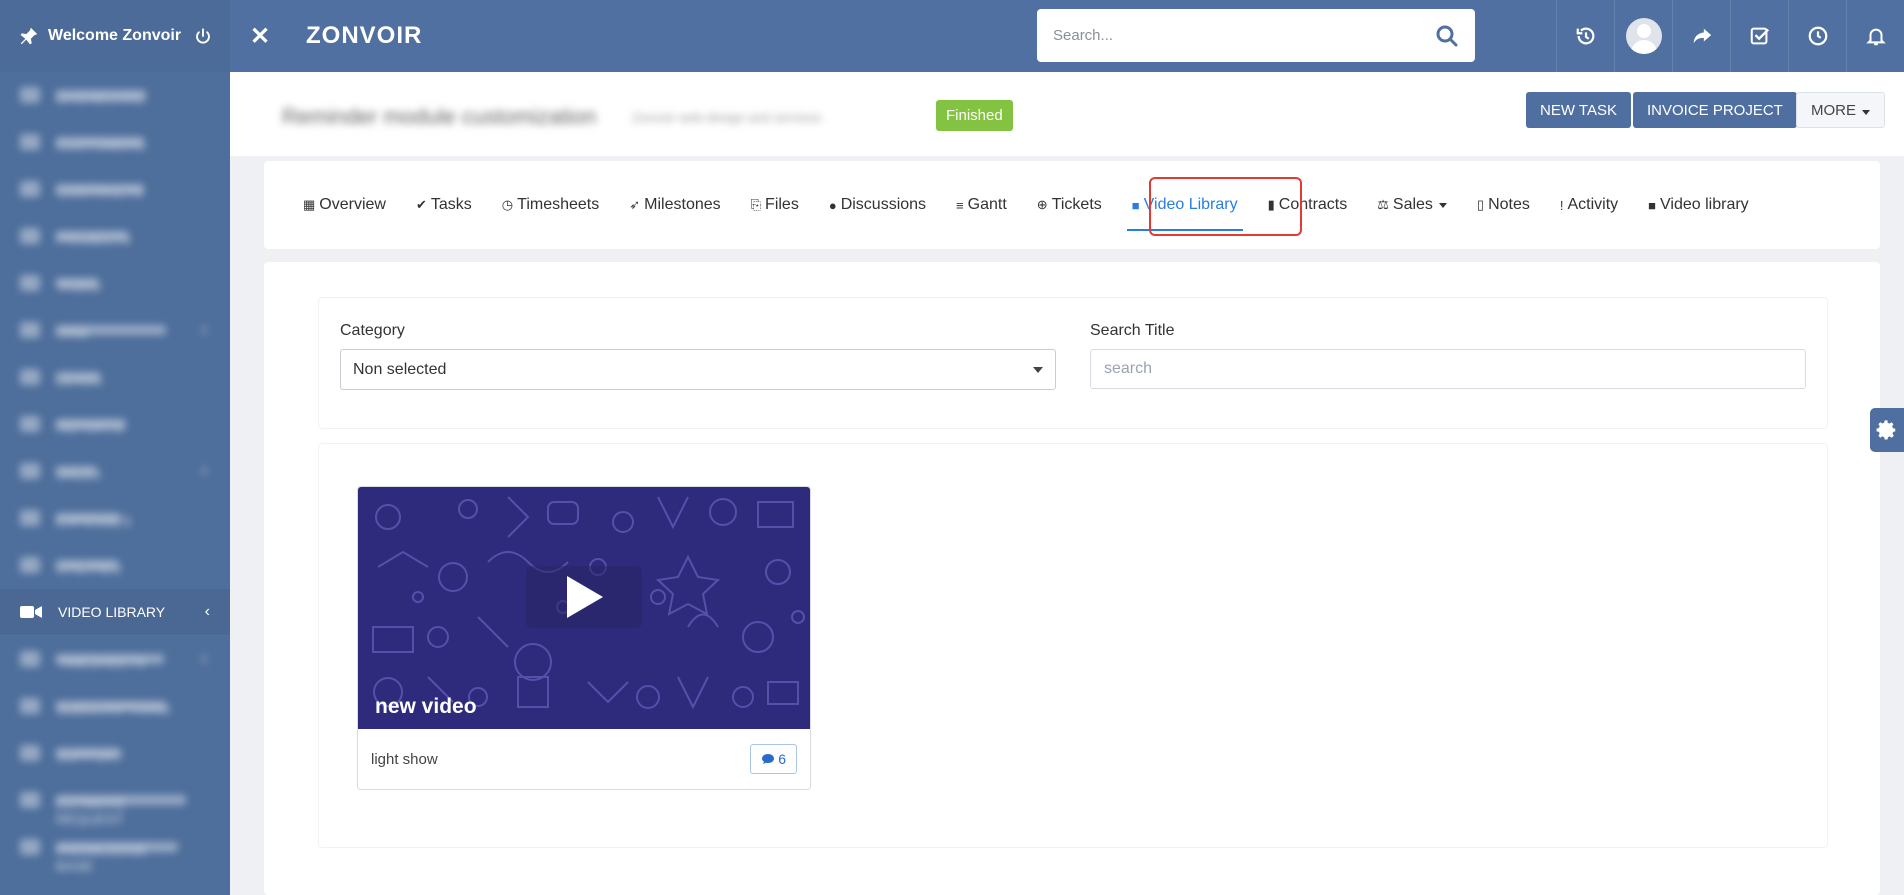 This screenshot has height=895, width=1904. I want to click on tab-overview: ▦ Overview, so click(344, 205).